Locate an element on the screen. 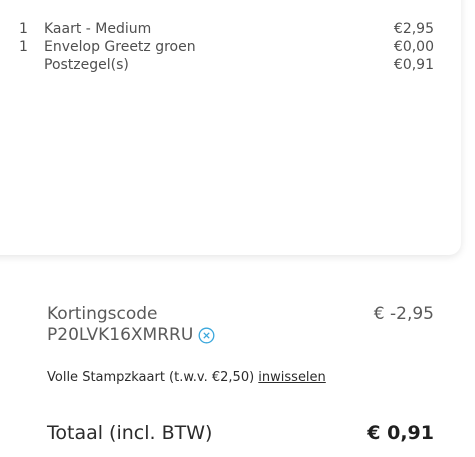 Image resolution: width=475 pixels, height=457 pixels. discount-code: P20LVK16XMRRU is located at coordinates (120, 335).